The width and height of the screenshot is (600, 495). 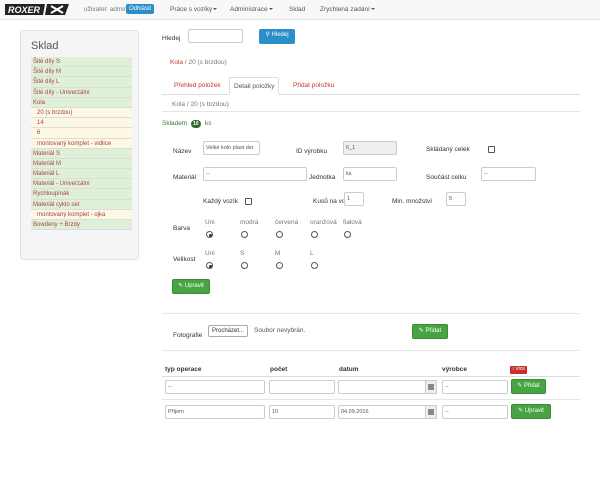 What do you see at coordinates (287, 222) in the screenshot?
I see `color-option-label: červená` at bounding box center [287, 222].